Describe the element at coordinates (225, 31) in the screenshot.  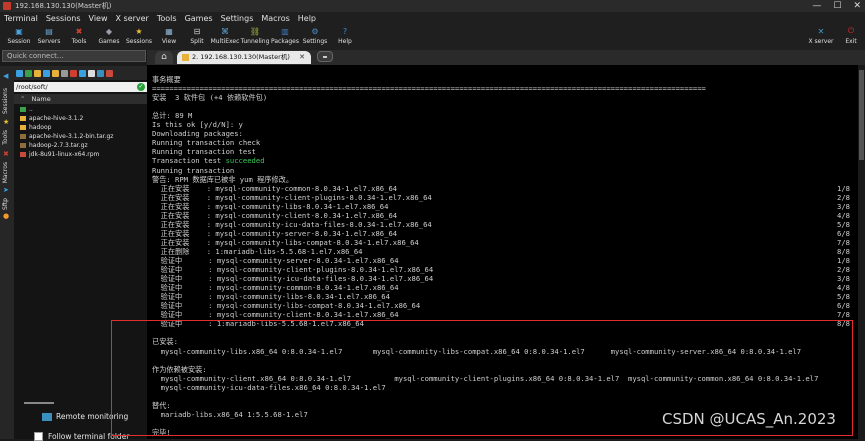
I see `multiexec-icon: ⌘` at that location.